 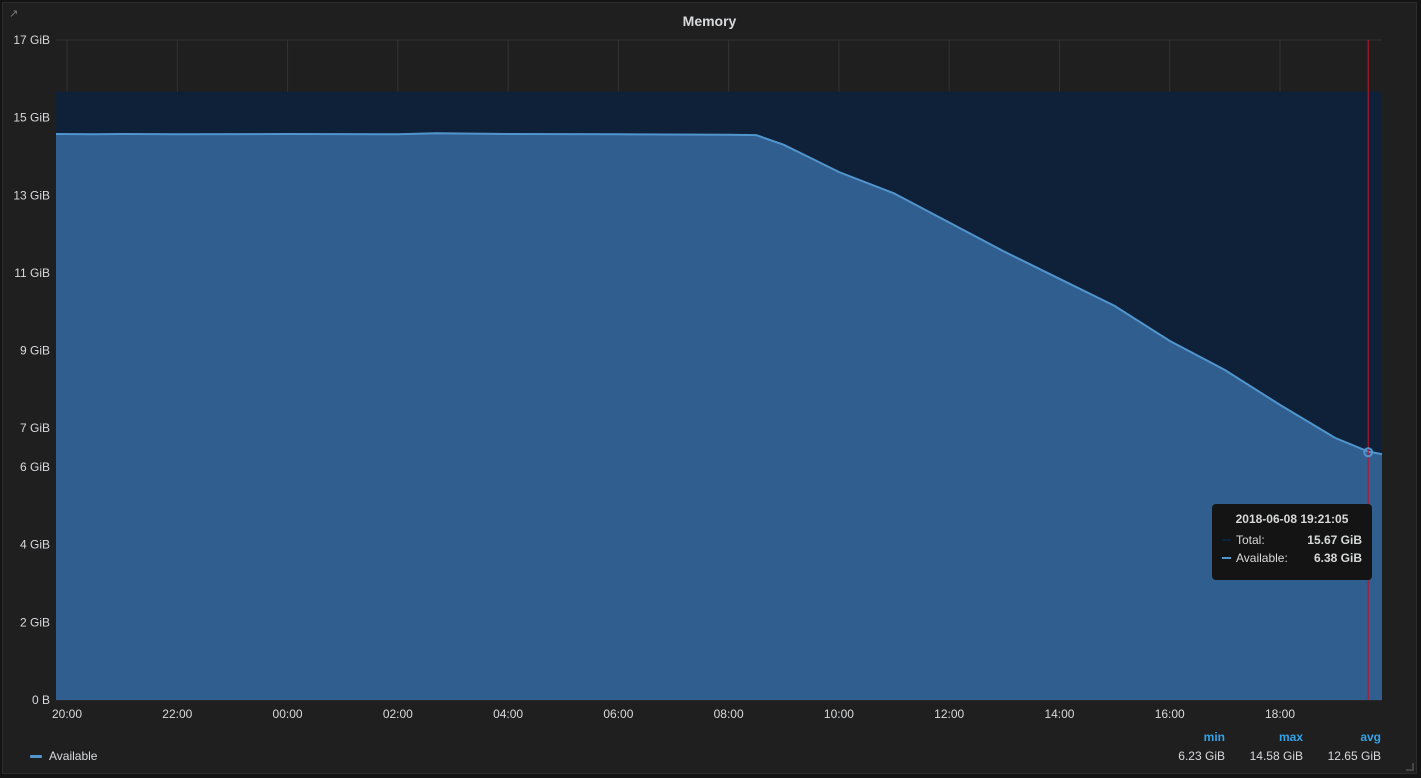 What do you see at coordinates (1226, 540) in the screenshot?
I see `tooltip-swatch-total` at bounding box center [1226, 540].